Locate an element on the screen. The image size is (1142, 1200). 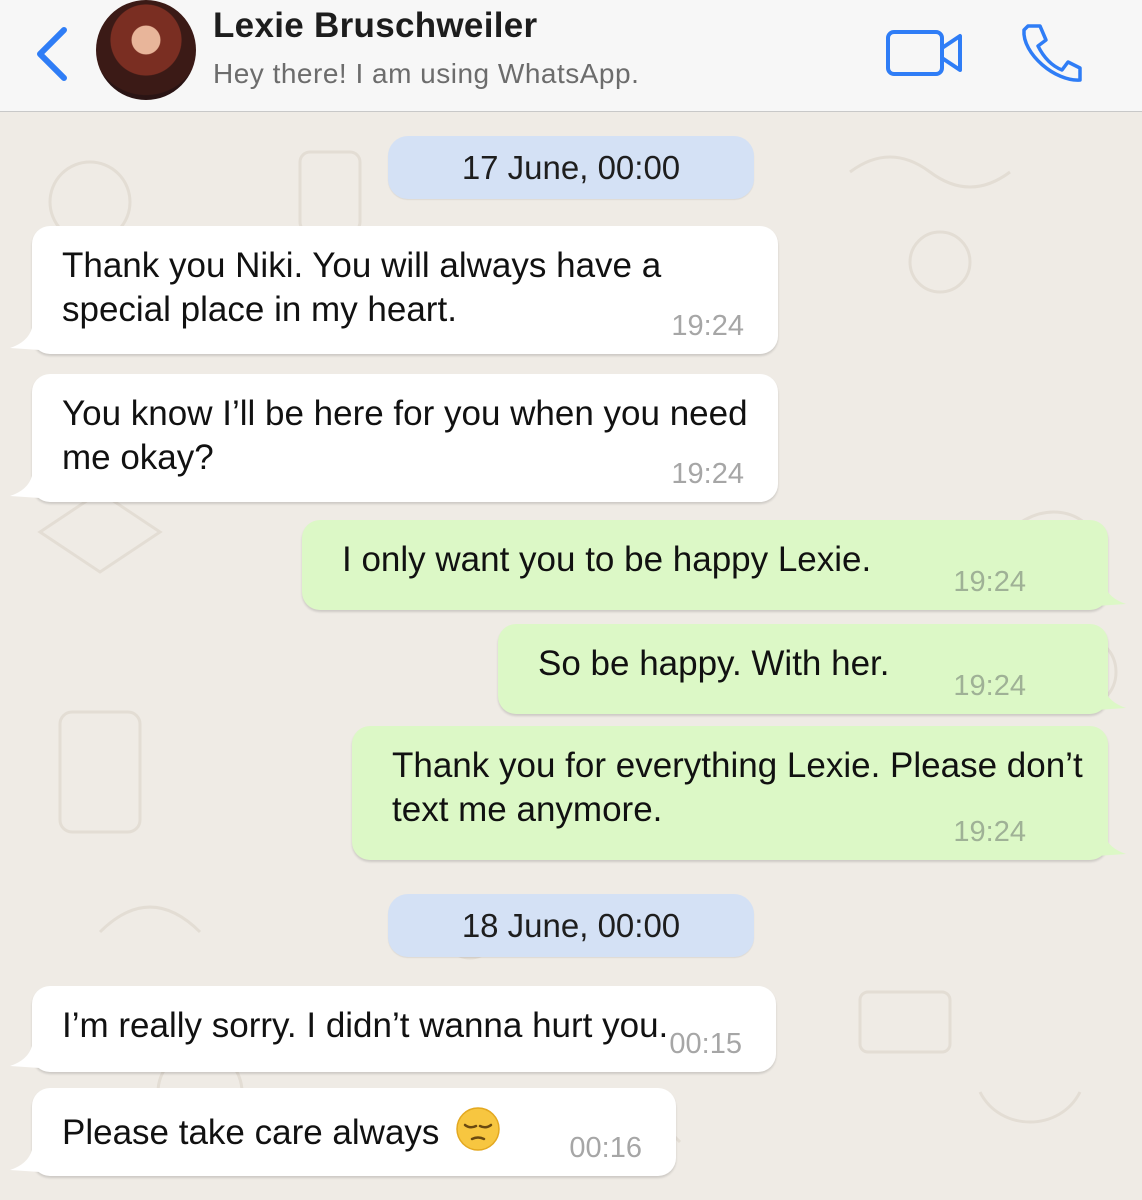
date-separator: 18 June, 00:00 is located at coordinates (571, 925).